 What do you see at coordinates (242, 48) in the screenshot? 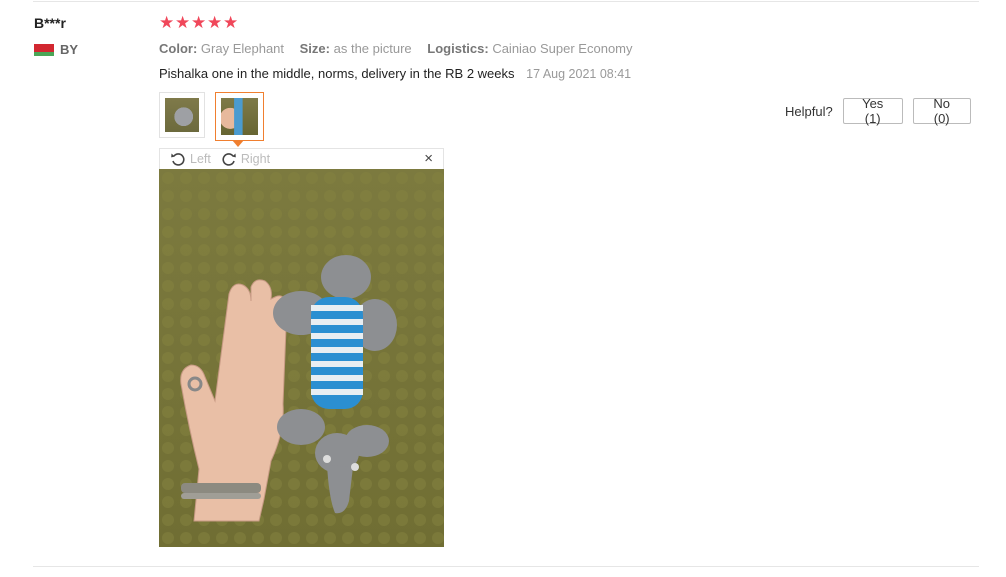
I see `attribute-value: Gray Elephant` at bounding box center [242, 48].